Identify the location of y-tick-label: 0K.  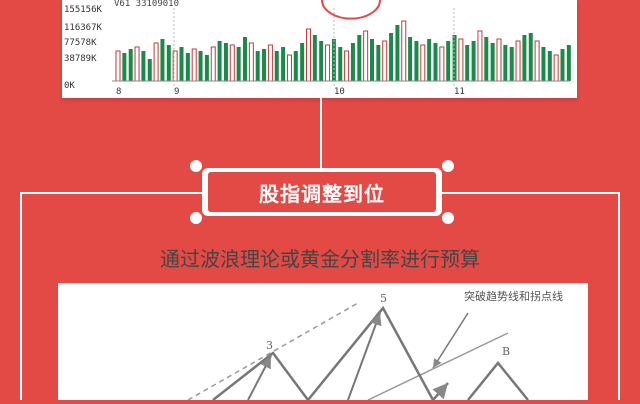
(69, 86).